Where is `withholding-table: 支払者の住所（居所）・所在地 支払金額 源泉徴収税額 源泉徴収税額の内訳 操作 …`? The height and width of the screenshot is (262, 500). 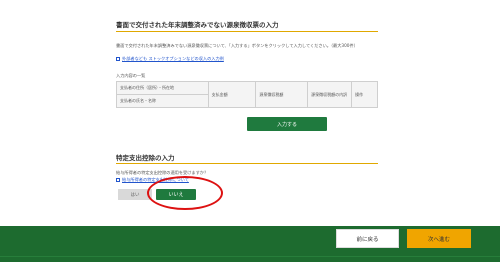 withholding-table: 支払者の住所（居所）・所在地 支払金額 源泉徴収税額 源泉徴収税額の内訳 操作 … is located at coordinates (247, 94).